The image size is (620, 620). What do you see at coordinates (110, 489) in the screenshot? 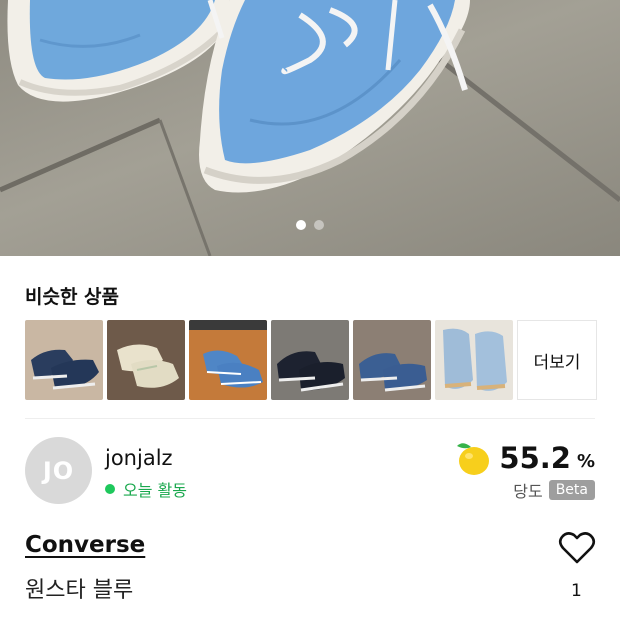
I see `online-status-dot` at bounding box center [110, 489].